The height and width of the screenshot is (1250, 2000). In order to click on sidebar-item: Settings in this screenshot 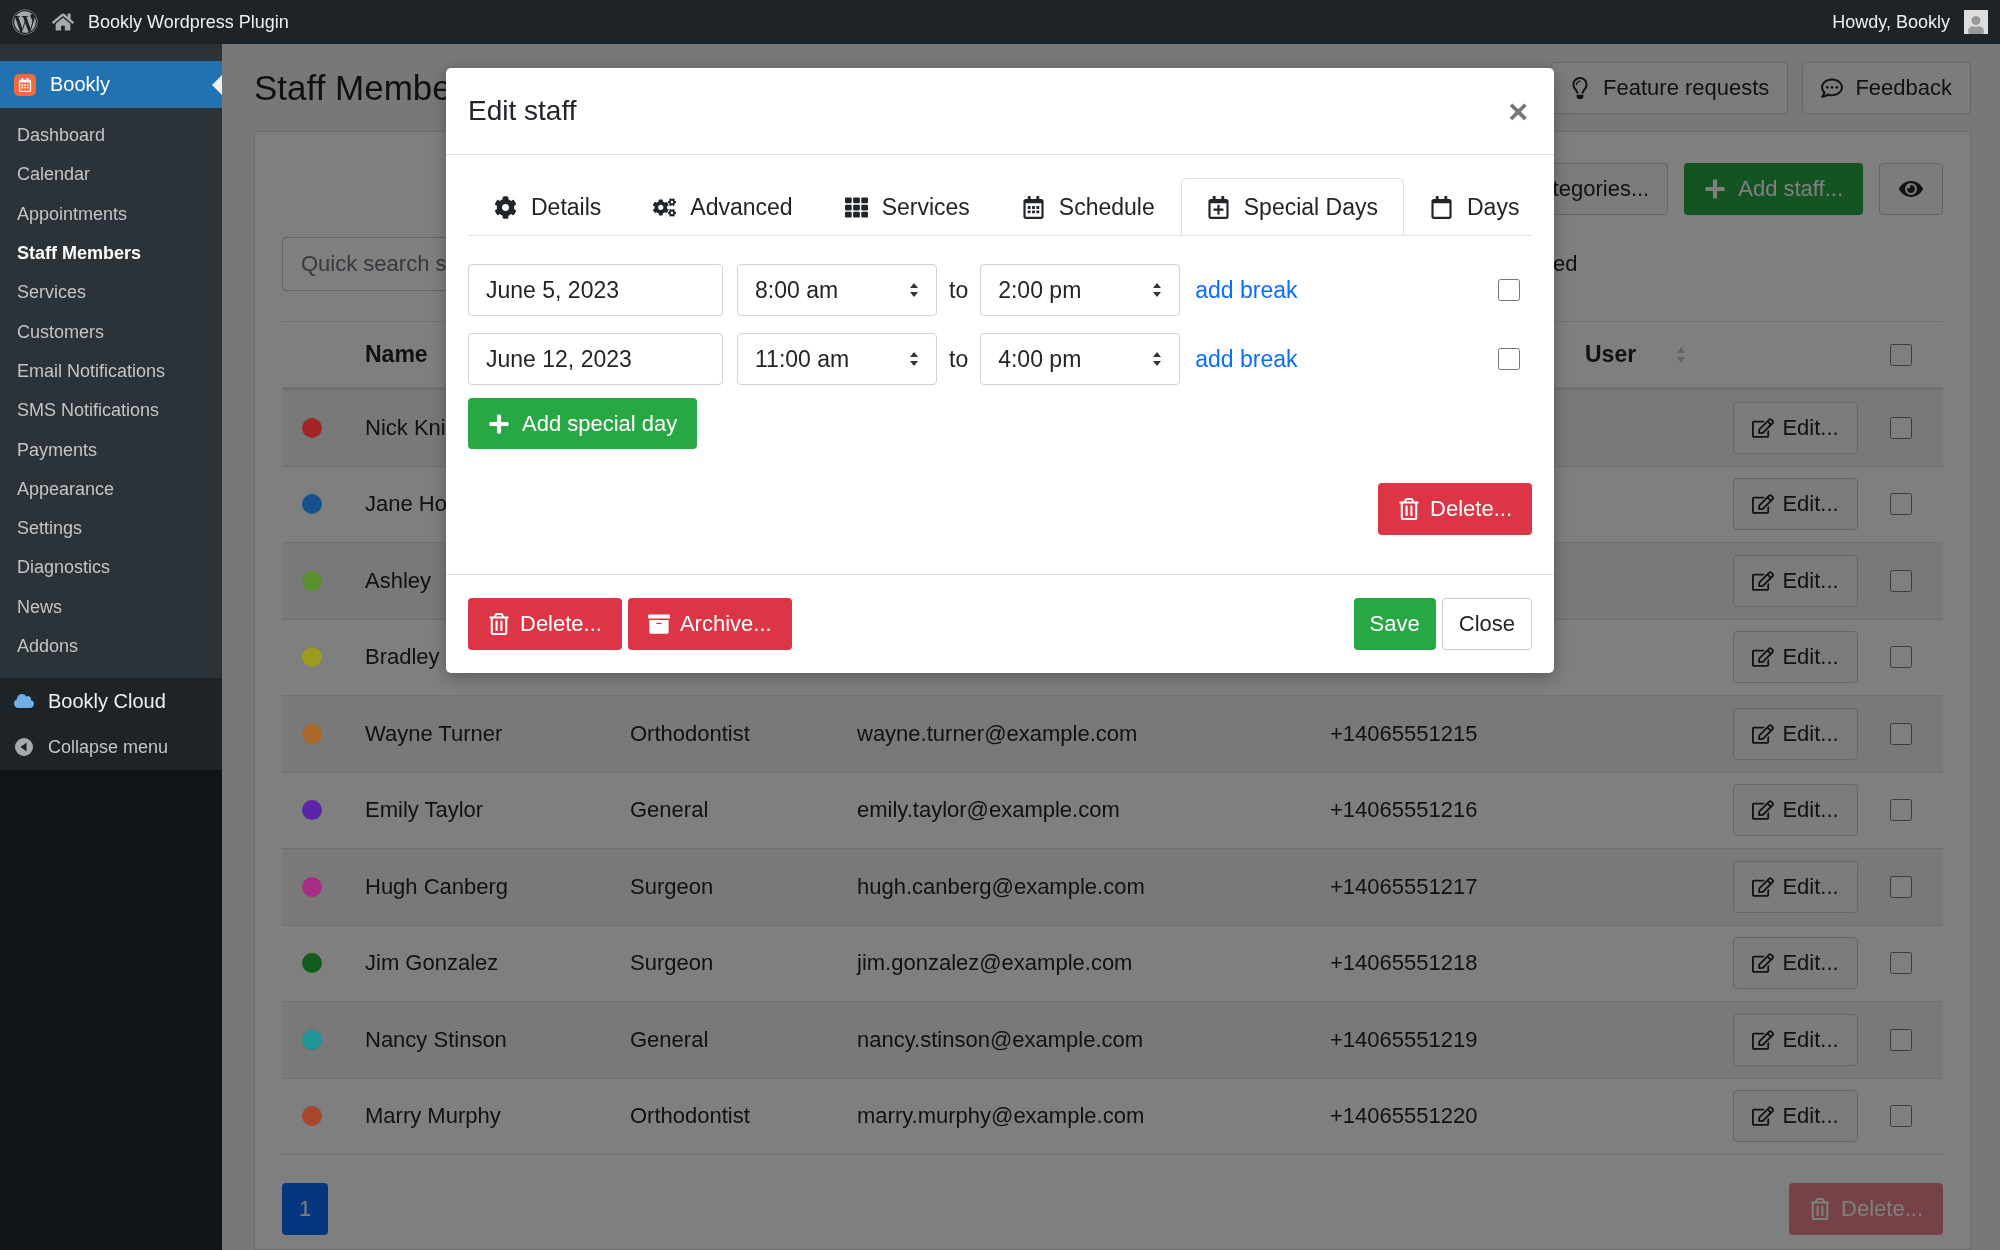, I will do `click(111, 528)`.